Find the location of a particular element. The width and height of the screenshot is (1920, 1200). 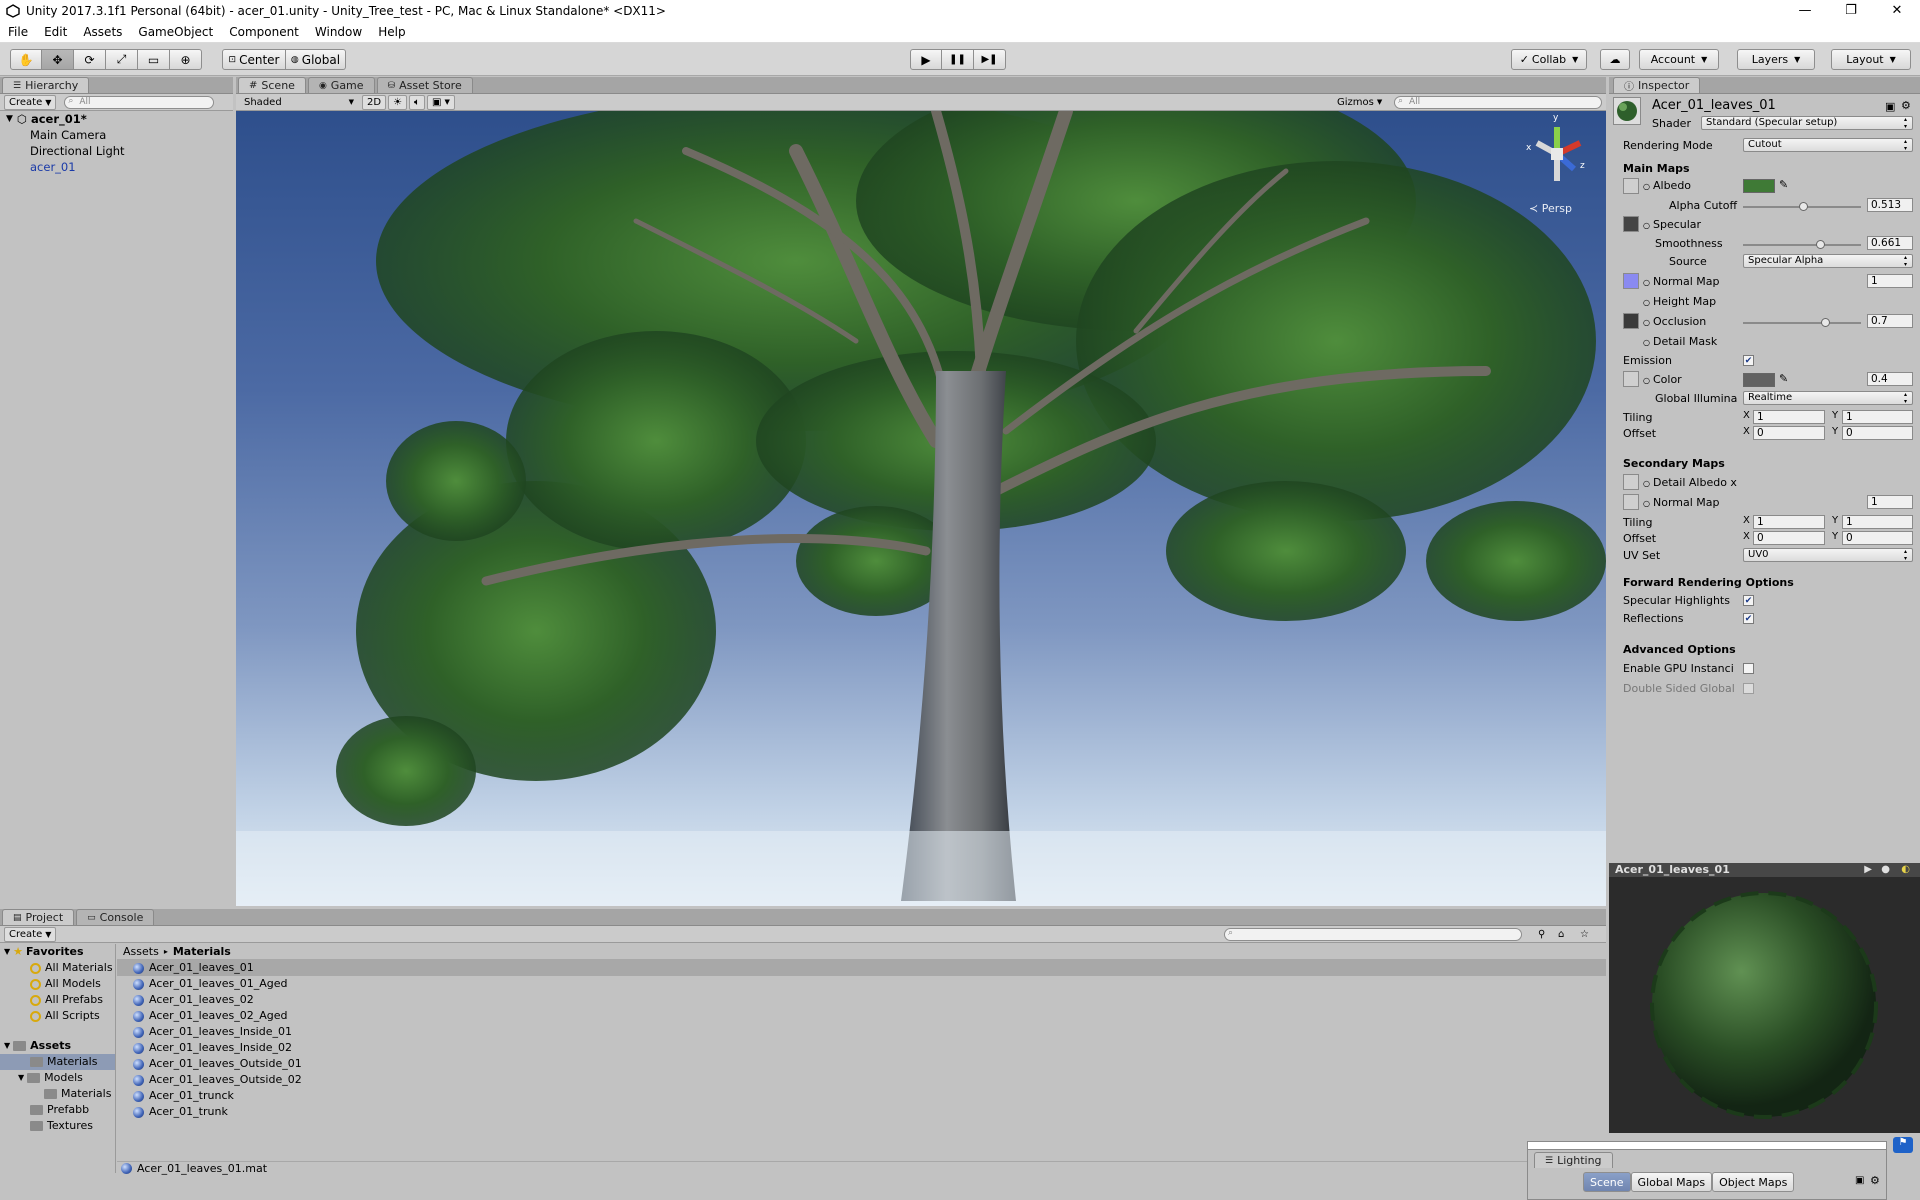

step-button: ▶❚ is located at coordinates (990, 59).